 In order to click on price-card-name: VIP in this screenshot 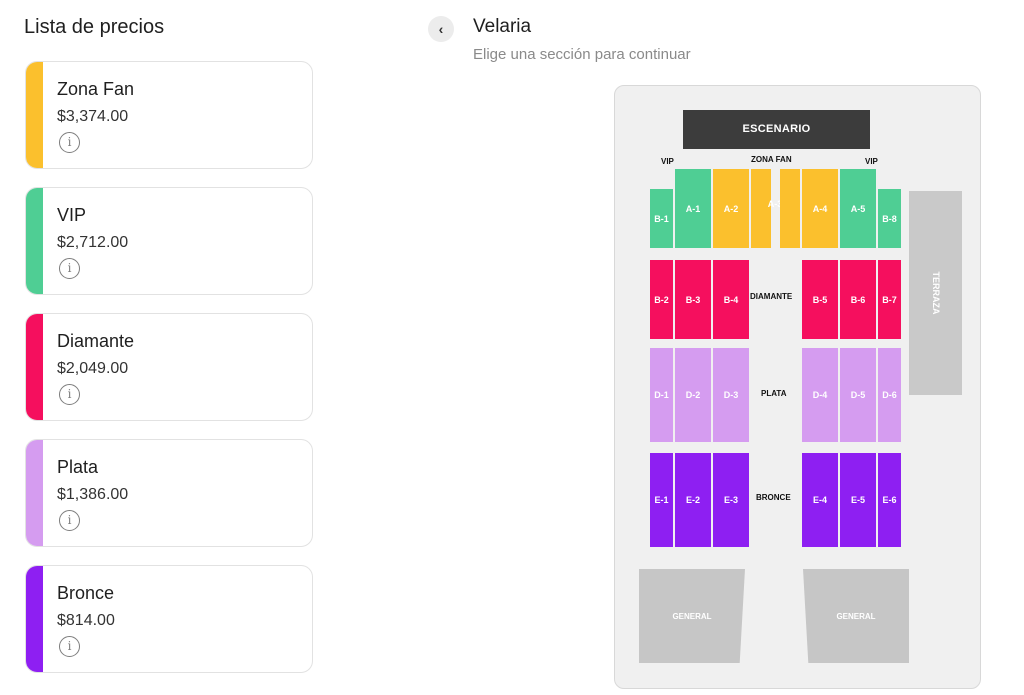, I will do `click(72, 215)`.